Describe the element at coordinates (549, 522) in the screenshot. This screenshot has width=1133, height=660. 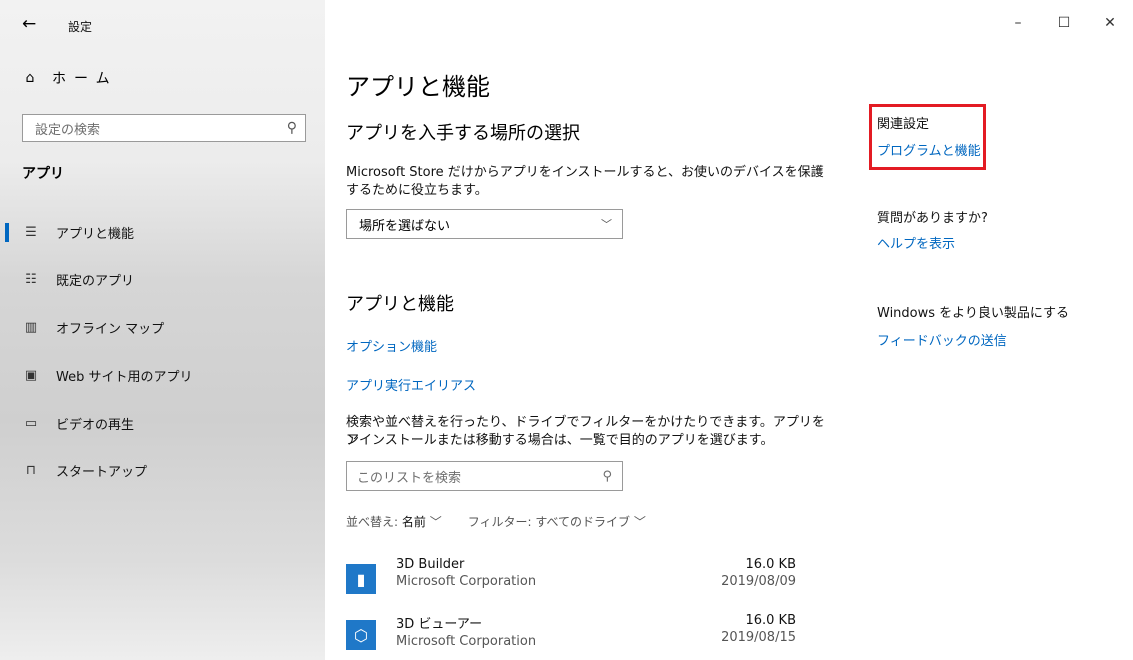
I see `filter-label: フィルター: すべてのドライブ` at that location.